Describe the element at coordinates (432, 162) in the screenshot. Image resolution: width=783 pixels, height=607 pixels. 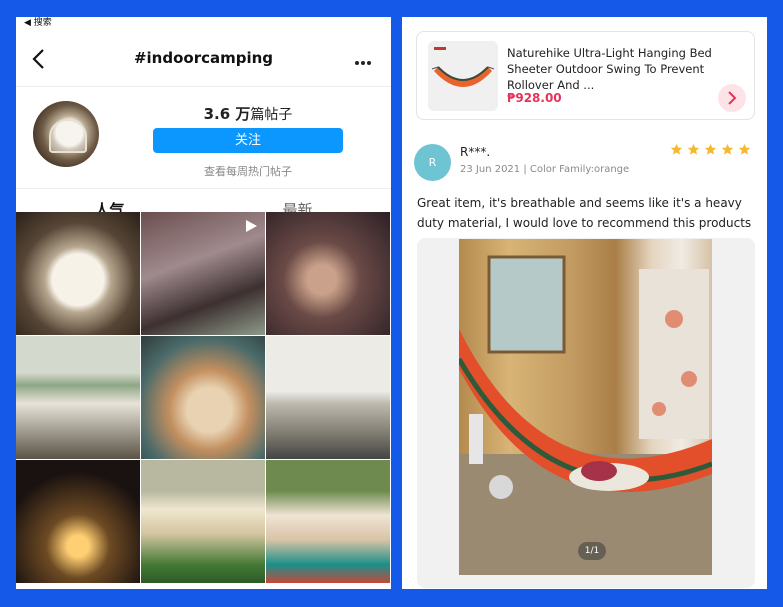
I see `reviewer-avatar: R` at that location.